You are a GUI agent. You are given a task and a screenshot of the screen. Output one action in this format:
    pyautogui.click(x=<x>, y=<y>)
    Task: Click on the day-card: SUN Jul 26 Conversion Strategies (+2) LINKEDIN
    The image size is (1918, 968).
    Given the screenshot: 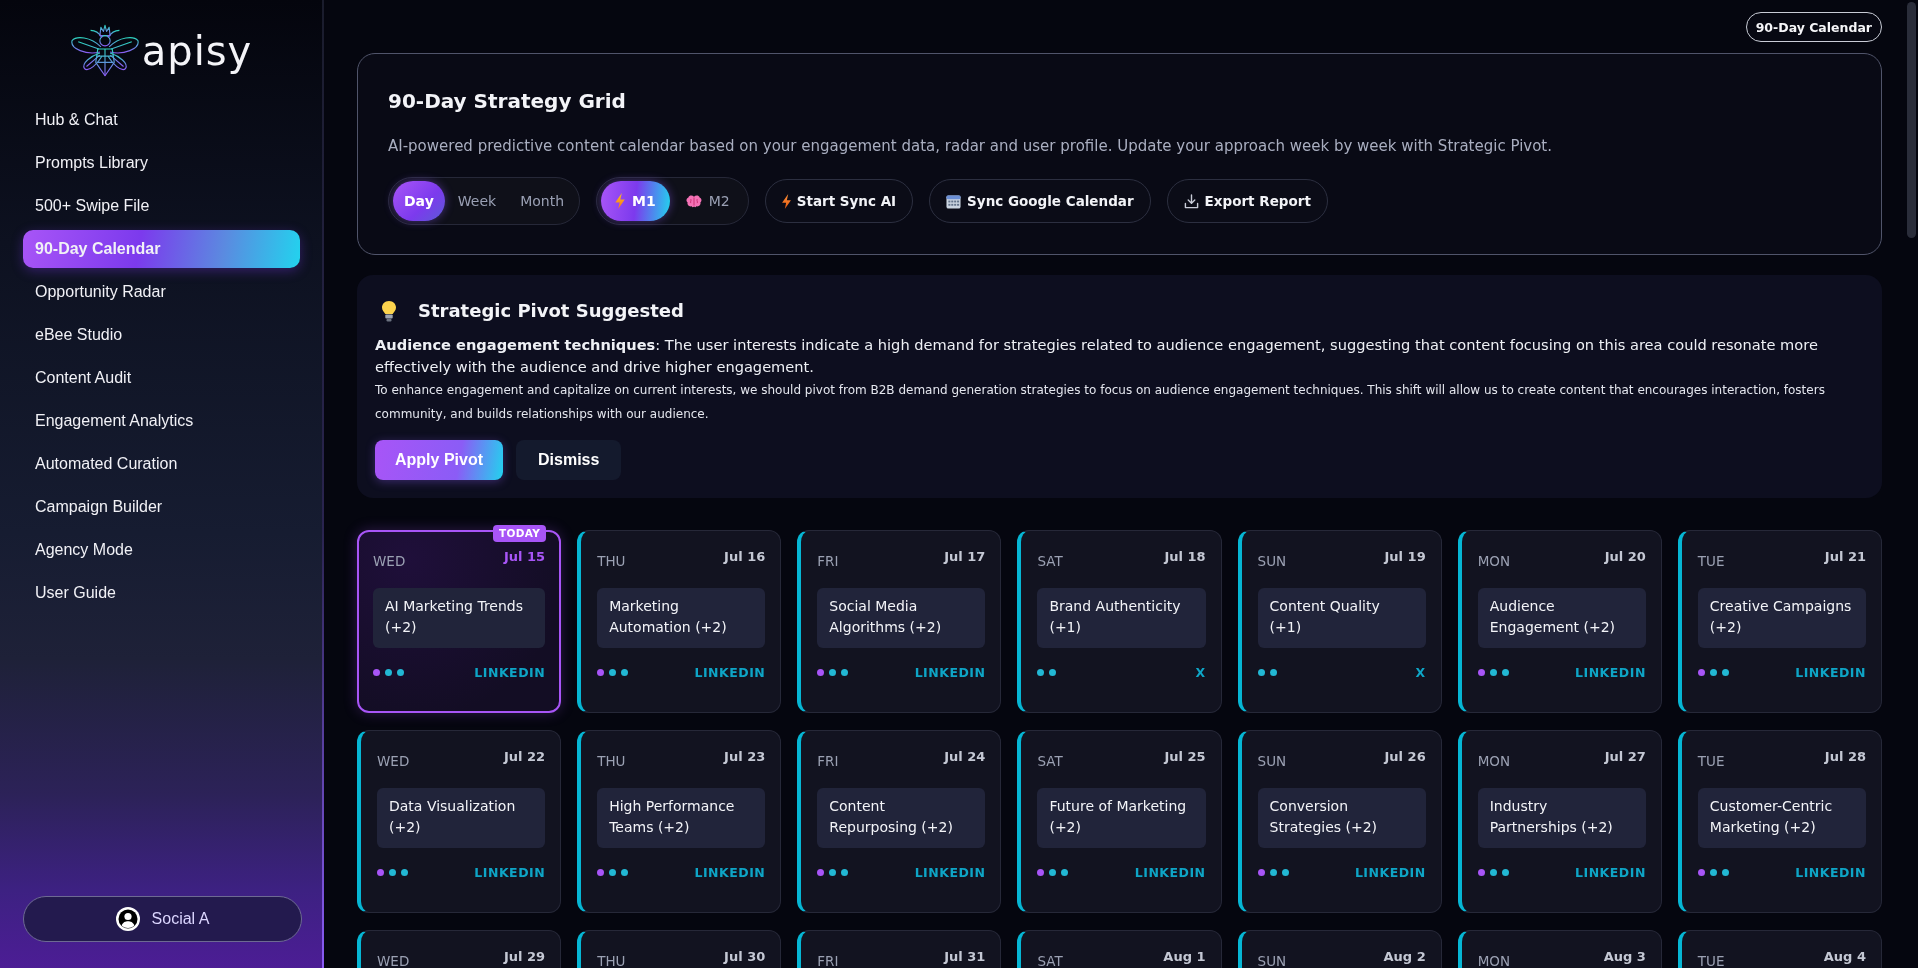 What is the action you would take?
    pyautogui.click(x=1339, y=821)
    